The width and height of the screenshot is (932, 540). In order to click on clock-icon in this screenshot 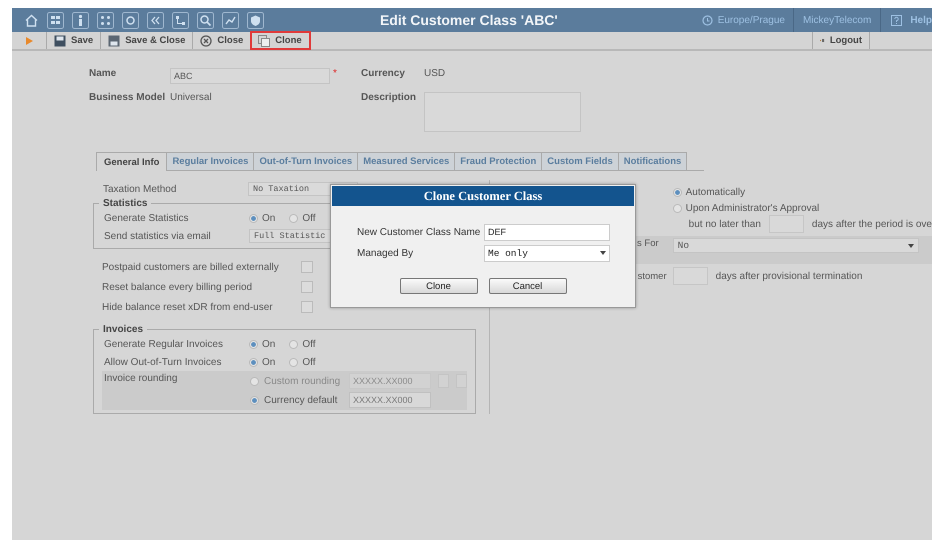, I will do `click(707, 20)`.